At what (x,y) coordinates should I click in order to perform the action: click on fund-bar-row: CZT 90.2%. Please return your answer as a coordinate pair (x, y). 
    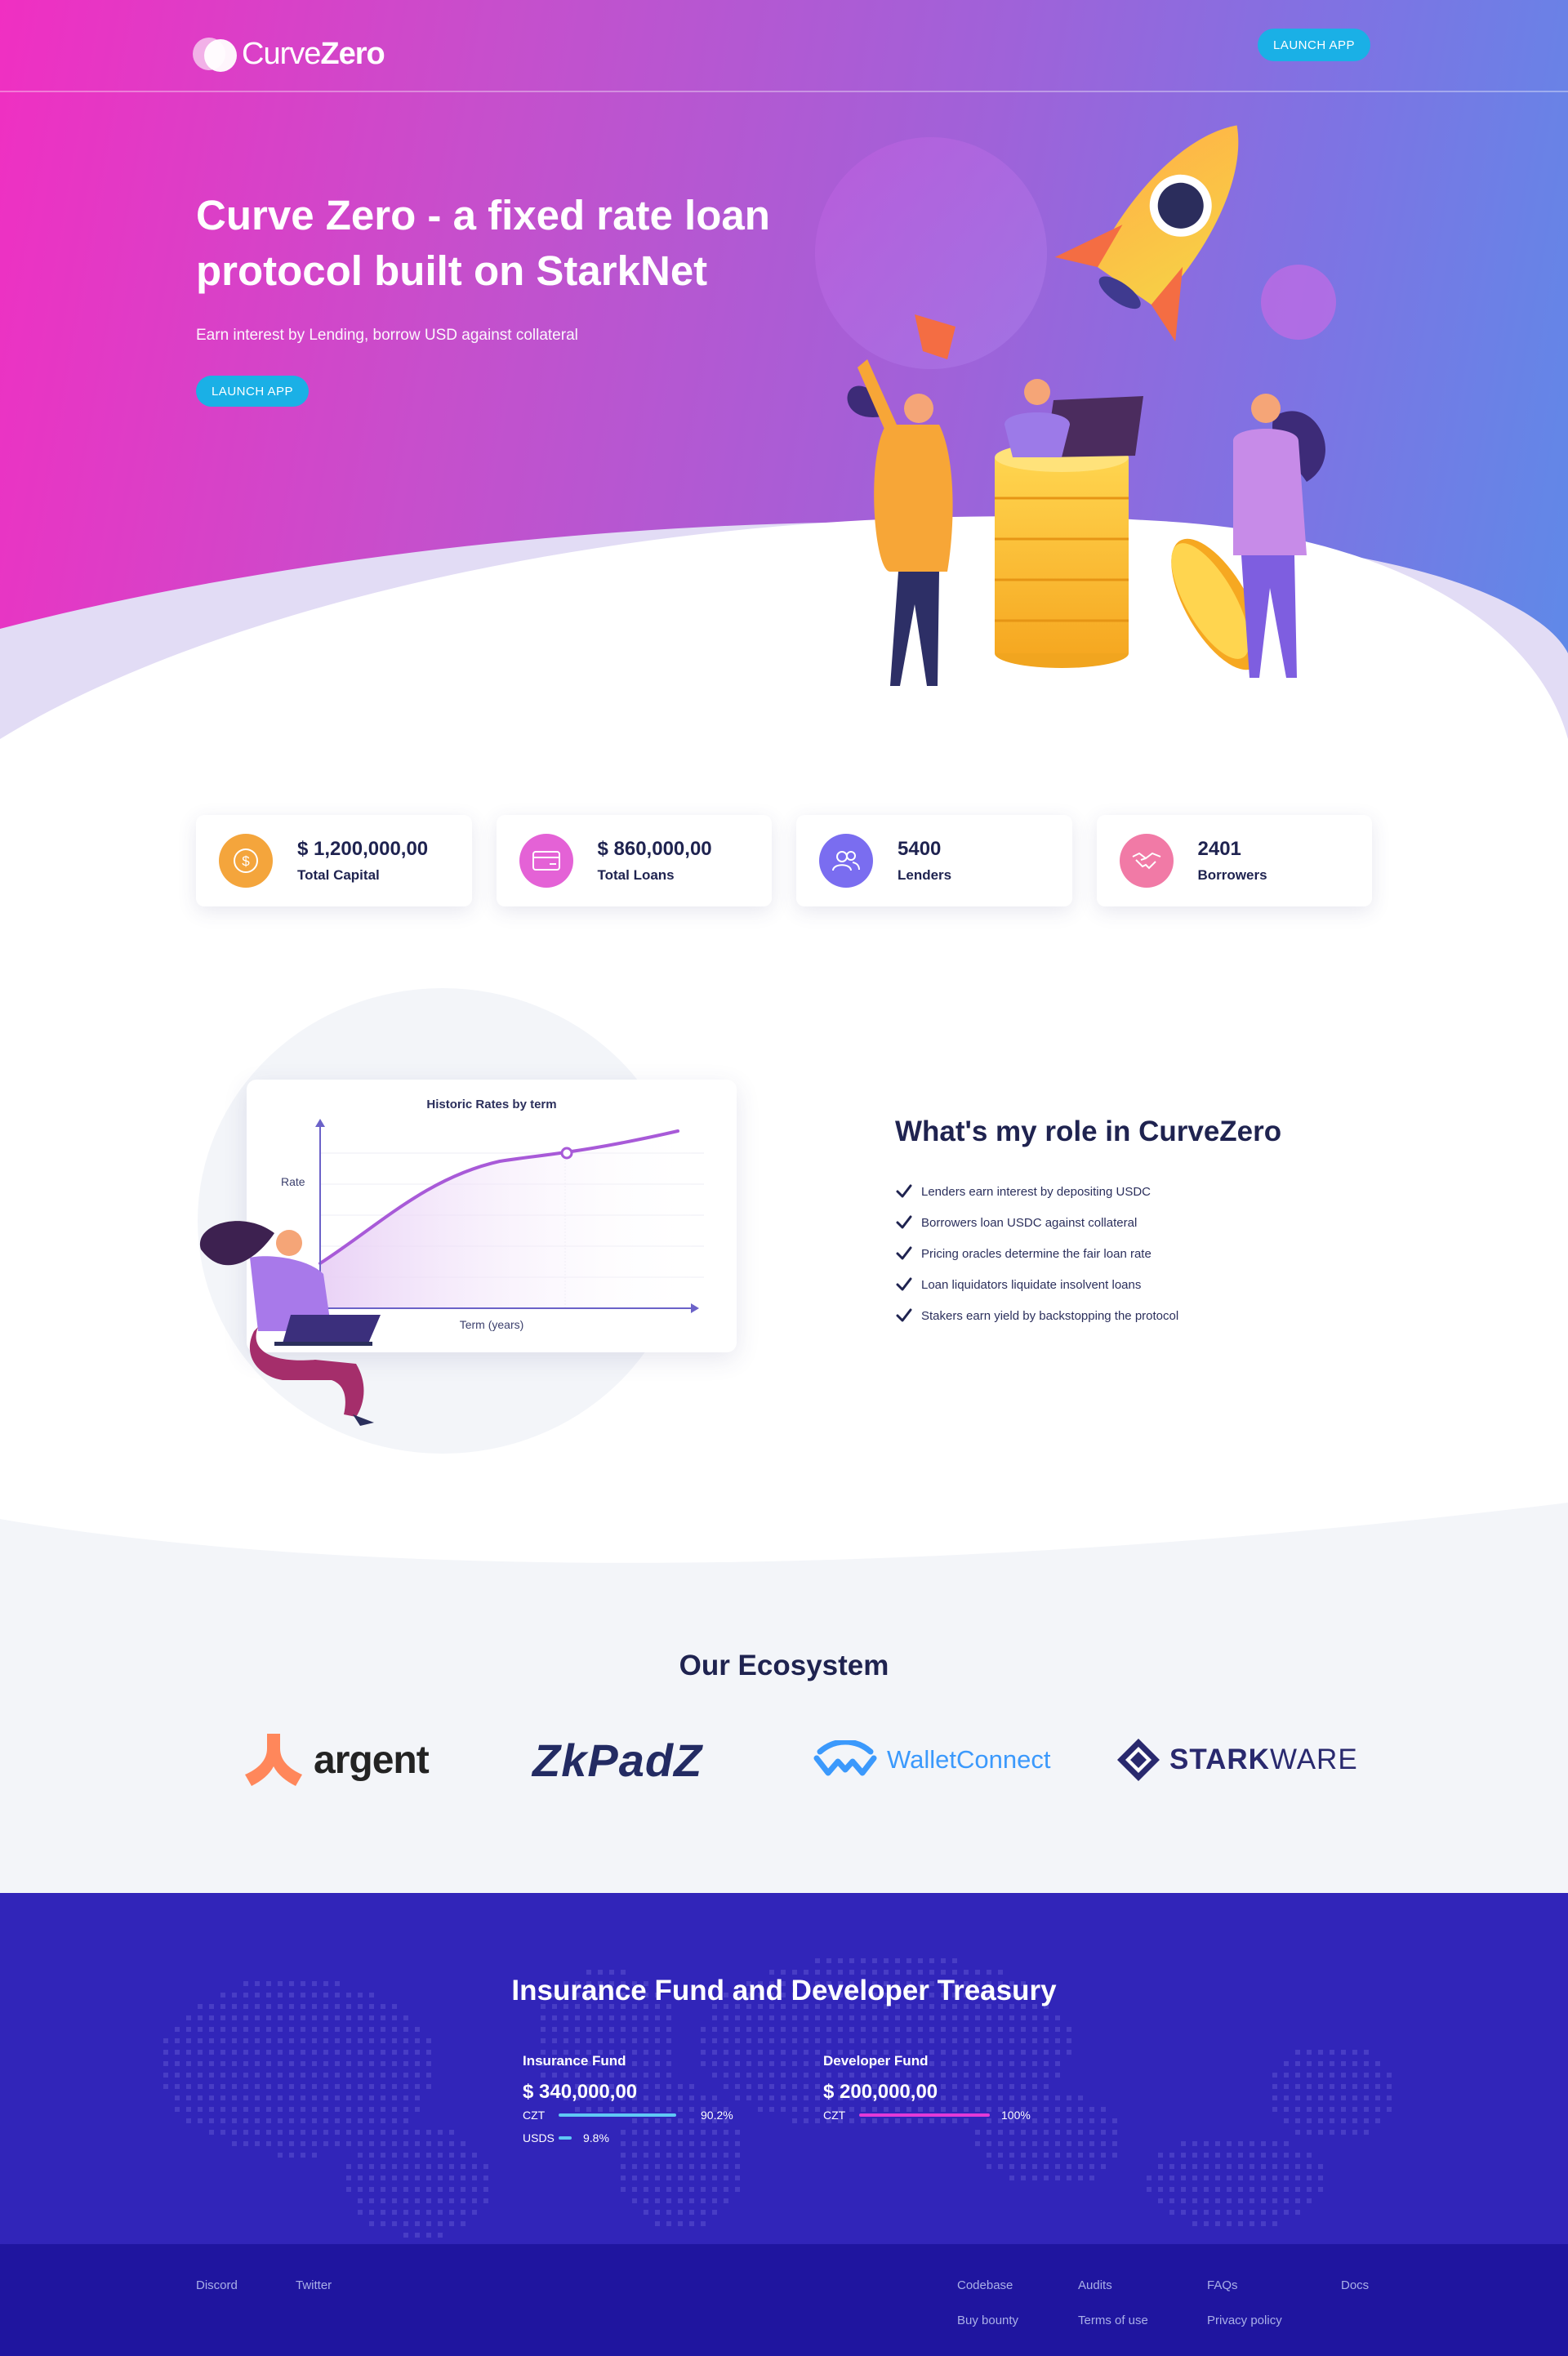
    Looking at the image, I should click on (645, 2115).